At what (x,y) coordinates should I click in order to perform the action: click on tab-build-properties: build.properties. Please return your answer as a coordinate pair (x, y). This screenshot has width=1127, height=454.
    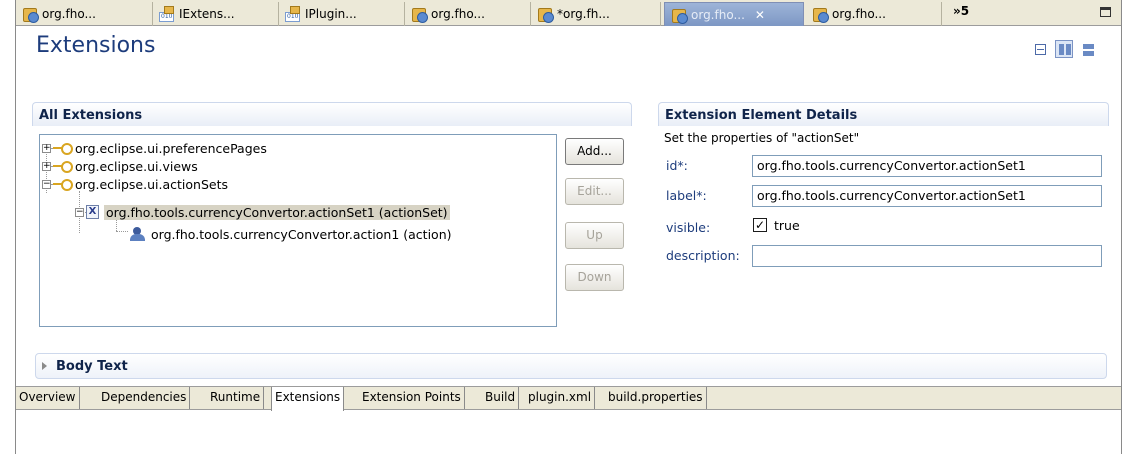
    Looking at the image, I should click on (656, 398).